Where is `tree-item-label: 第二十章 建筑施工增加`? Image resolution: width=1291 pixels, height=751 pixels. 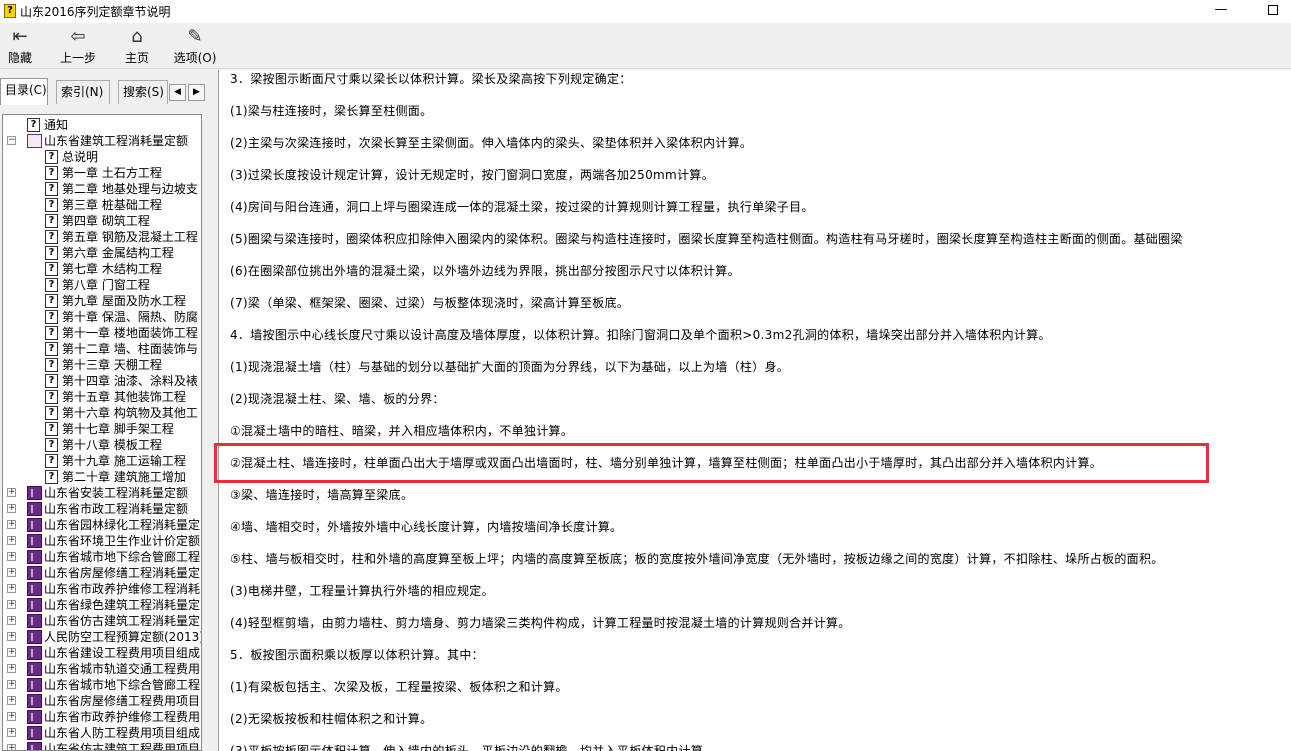 tree-item-label: 第二十章 建筑施工增加 is located at coordinates (124, 477).